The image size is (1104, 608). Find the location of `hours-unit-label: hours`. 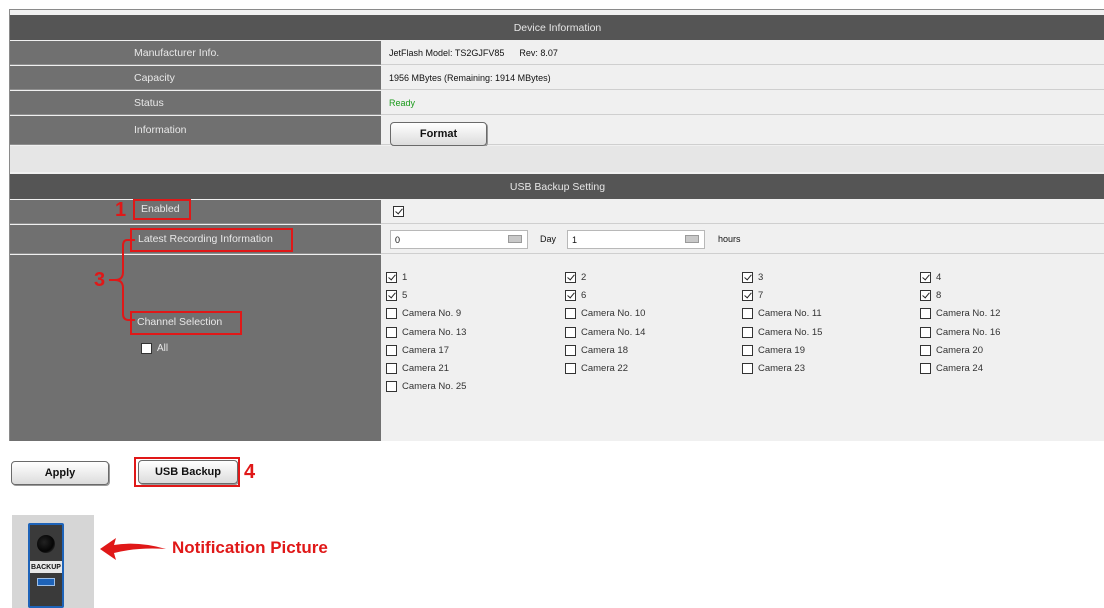

hours-unit-label: hours is located at coordinates (729, 239).